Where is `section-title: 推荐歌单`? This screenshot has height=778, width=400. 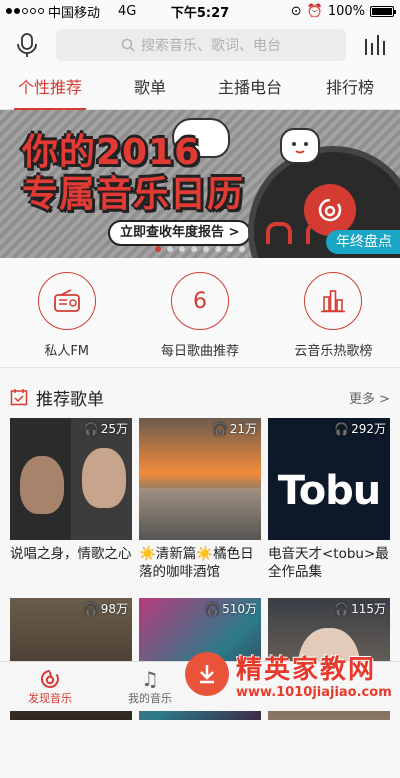
section-title: 推荐歌单 is located at coordinates (70, 399).